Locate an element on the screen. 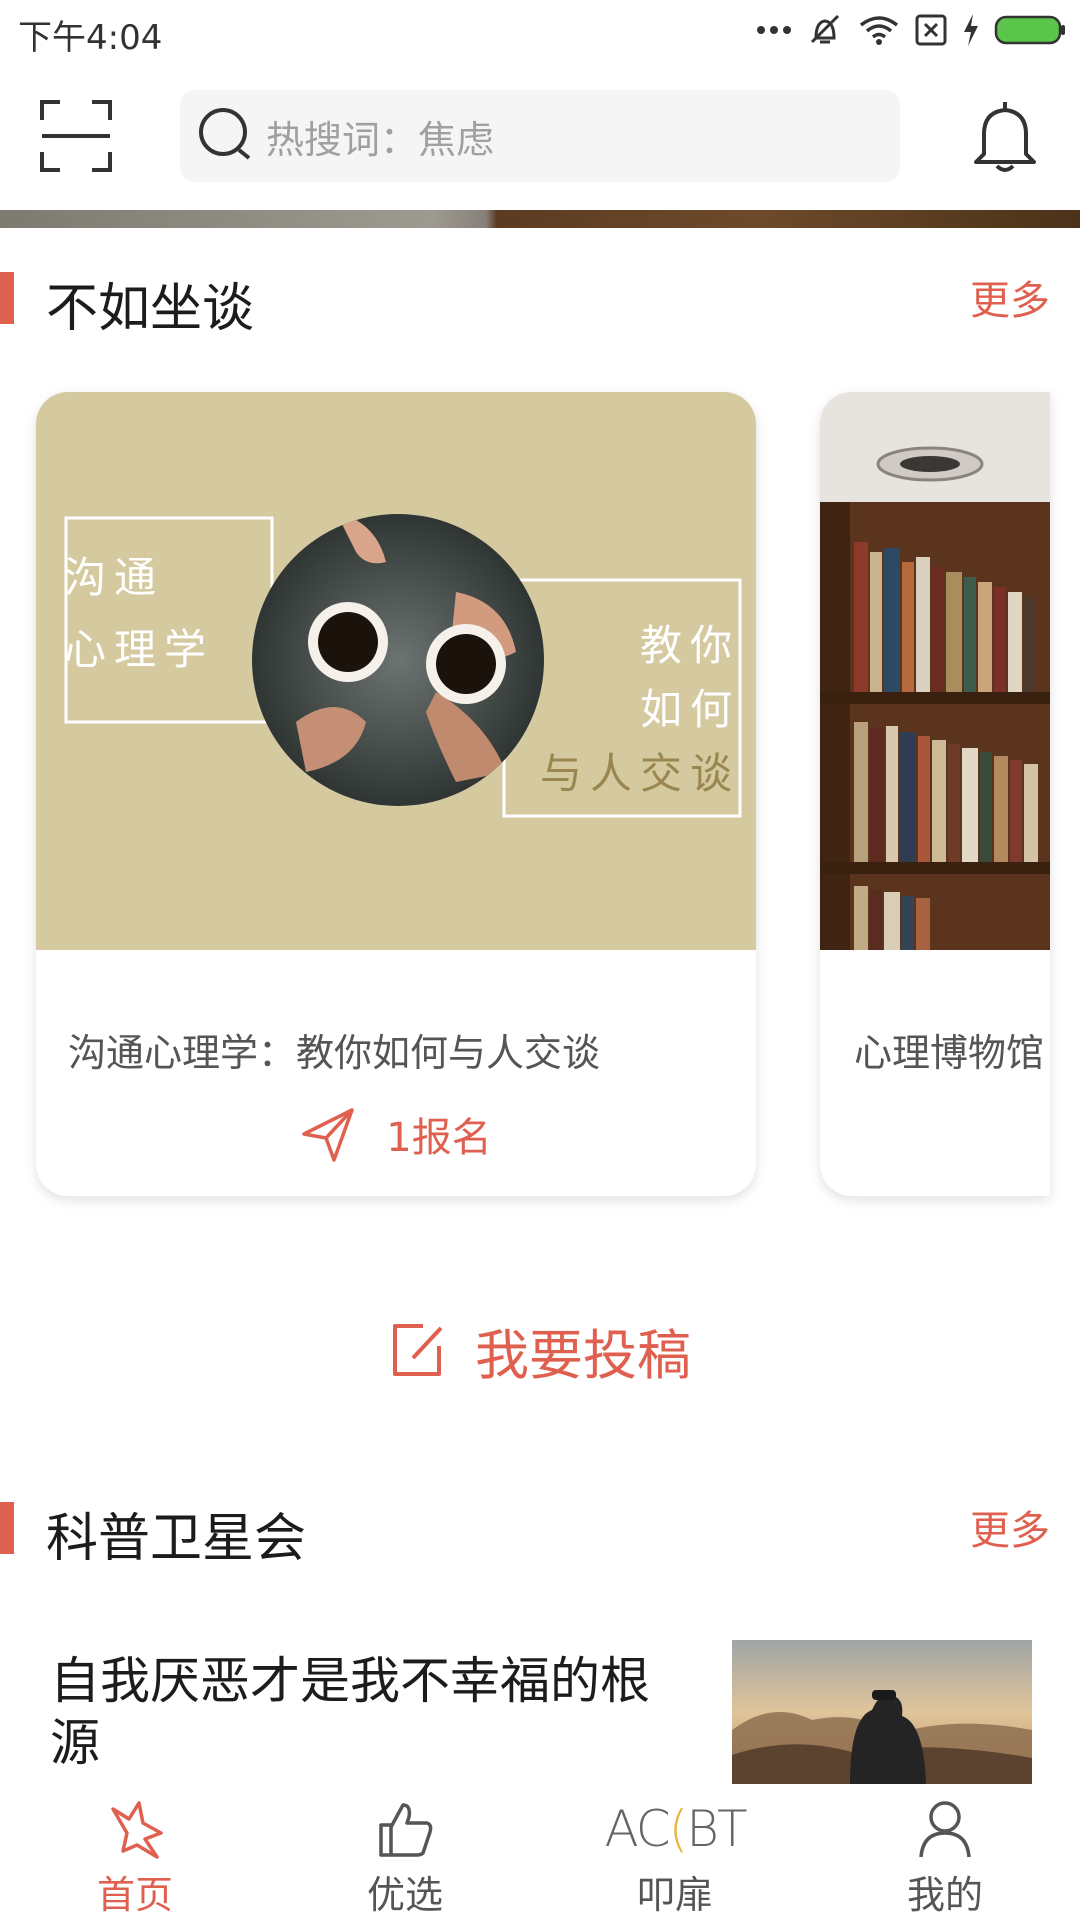  nav-item-knock: AC(BT 叩扉 is located at coordinates (675, 1852).